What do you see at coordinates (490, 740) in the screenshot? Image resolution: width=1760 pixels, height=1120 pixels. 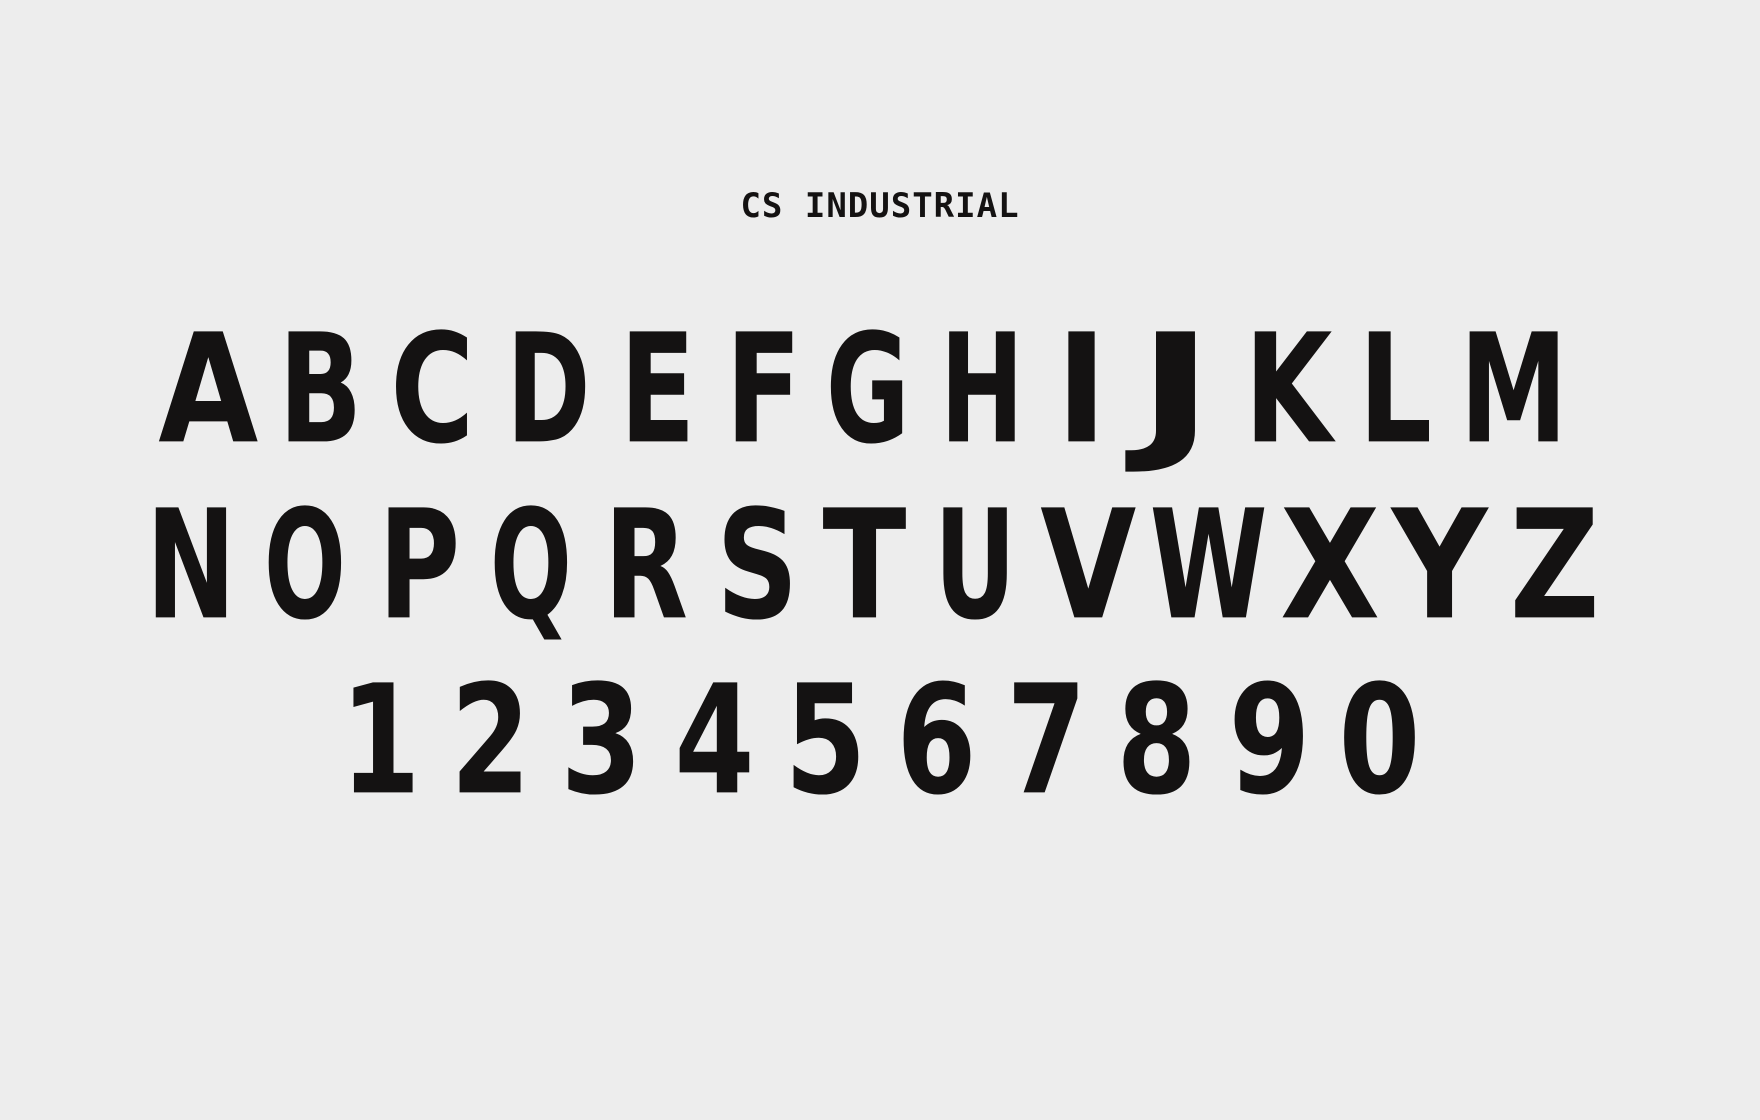 I see `glyph-two: 2` at bounding box center [490, 740].